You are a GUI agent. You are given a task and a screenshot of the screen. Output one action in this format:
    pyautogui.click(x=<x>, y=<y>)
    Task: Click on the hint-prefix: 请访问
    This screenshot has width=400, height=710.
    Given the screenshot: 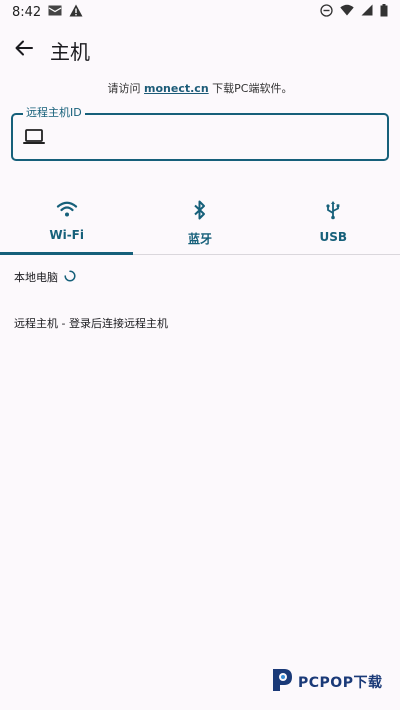 What is the action you would take?
    pyautogui.click(x=126, y=88)
    